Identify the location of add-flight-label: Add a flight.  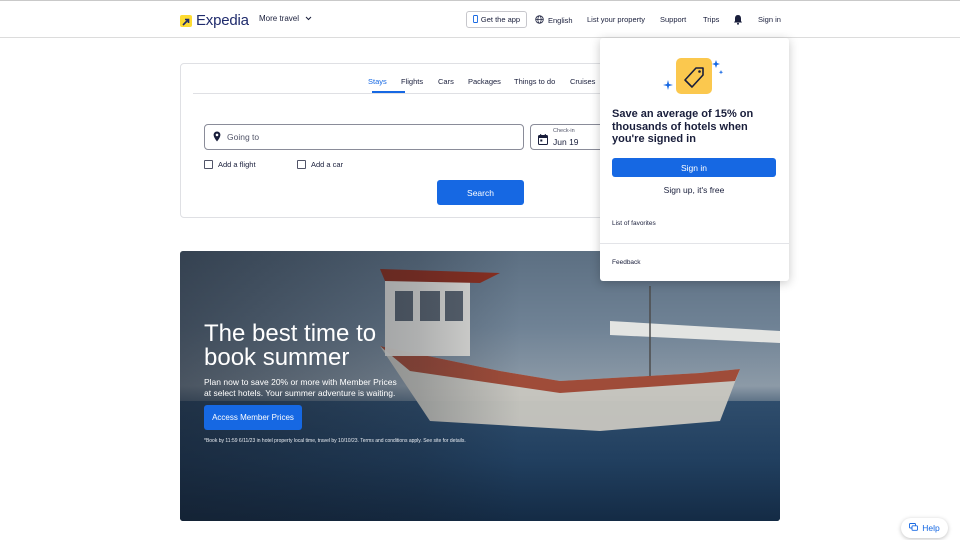
(237, 164).